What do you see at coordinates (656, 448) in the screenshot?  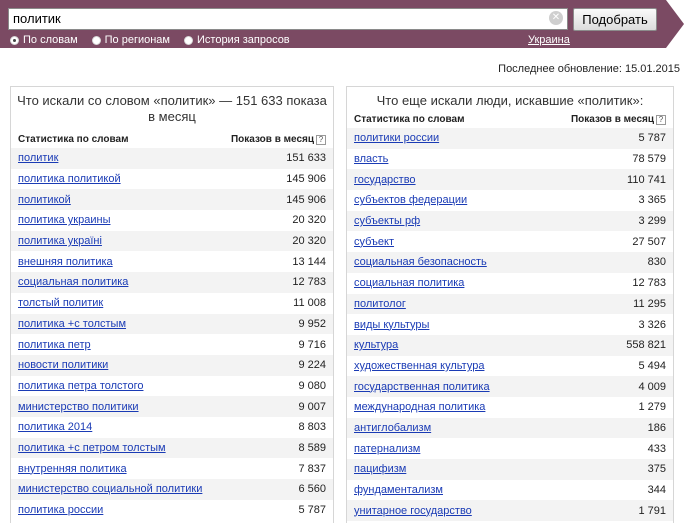 I see `impressions-count: 433` at bounding box center [656, 448].